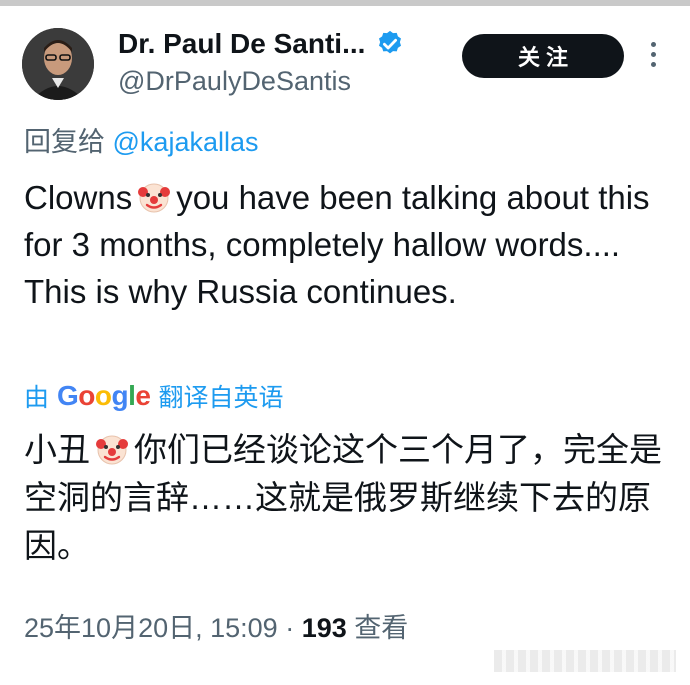 This screenshot has height=685, width=690. I want to click on reply-prefix: 回复给, so click(64, 142).